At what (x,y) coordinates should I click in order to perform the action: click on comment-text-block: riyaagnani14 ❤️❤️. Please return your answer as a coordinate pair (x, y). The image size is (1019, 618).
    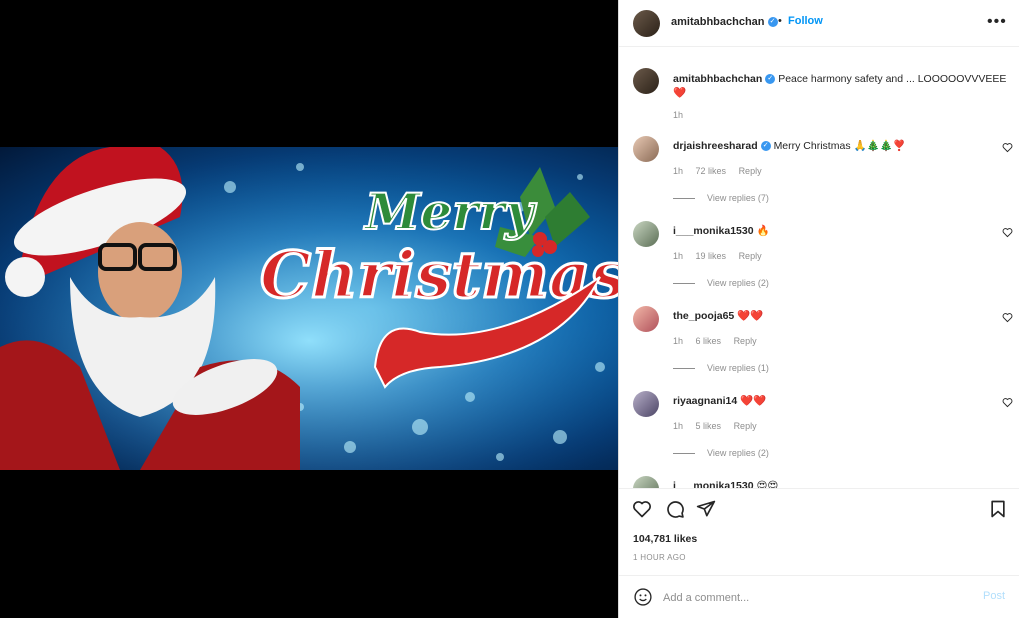
    Looking at the image, I should click on (719, 401).